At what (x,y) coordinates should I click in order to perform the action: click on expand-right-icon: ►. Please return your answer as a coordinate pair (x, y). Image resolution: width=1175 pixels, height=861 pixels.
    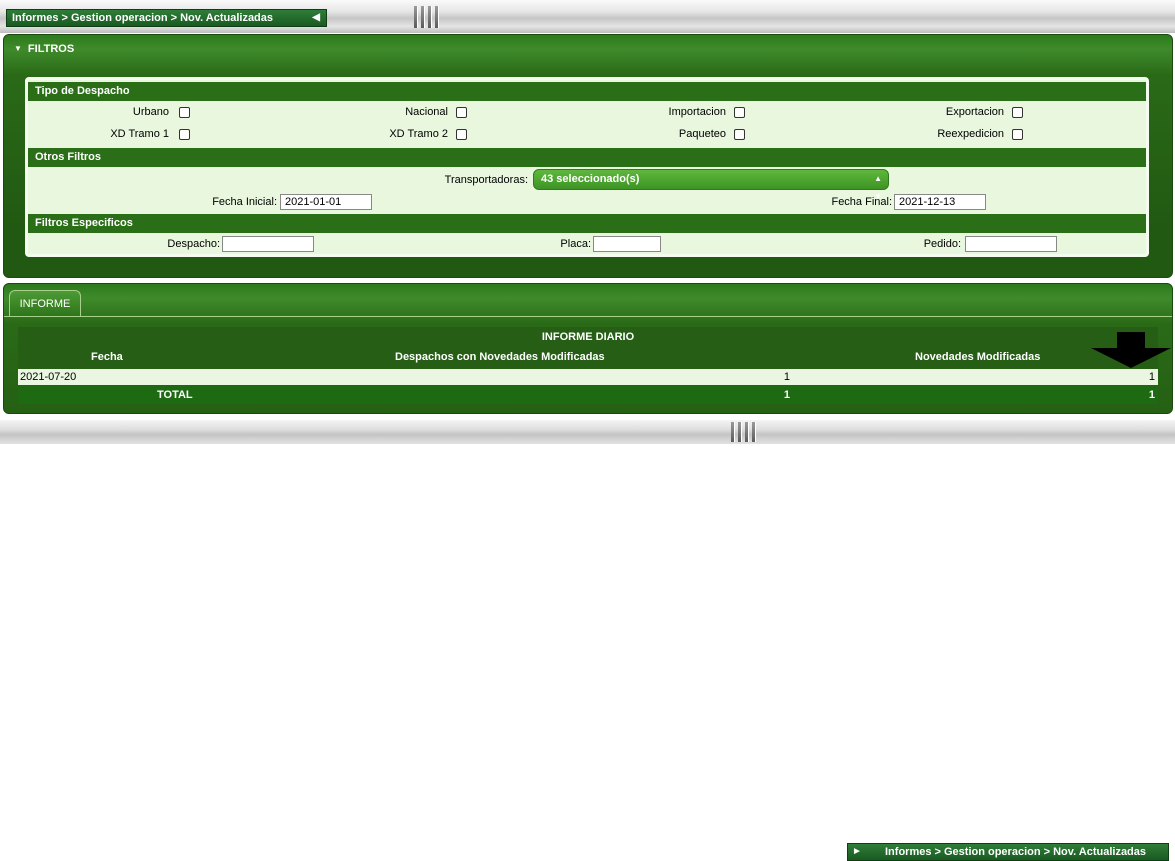
    Looking at the image, I should click on (857, 852).